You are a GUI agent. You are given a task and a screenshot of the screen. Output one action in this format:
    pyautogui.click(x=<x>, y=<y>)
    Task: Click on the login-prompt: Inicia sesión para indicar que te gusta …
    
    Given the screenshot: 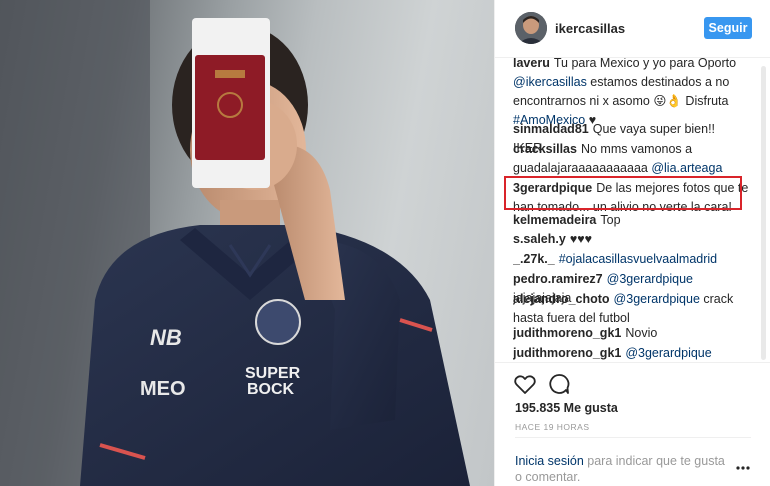 What is the action you would take?
    pyautogui.click(x=620, y=469)
    